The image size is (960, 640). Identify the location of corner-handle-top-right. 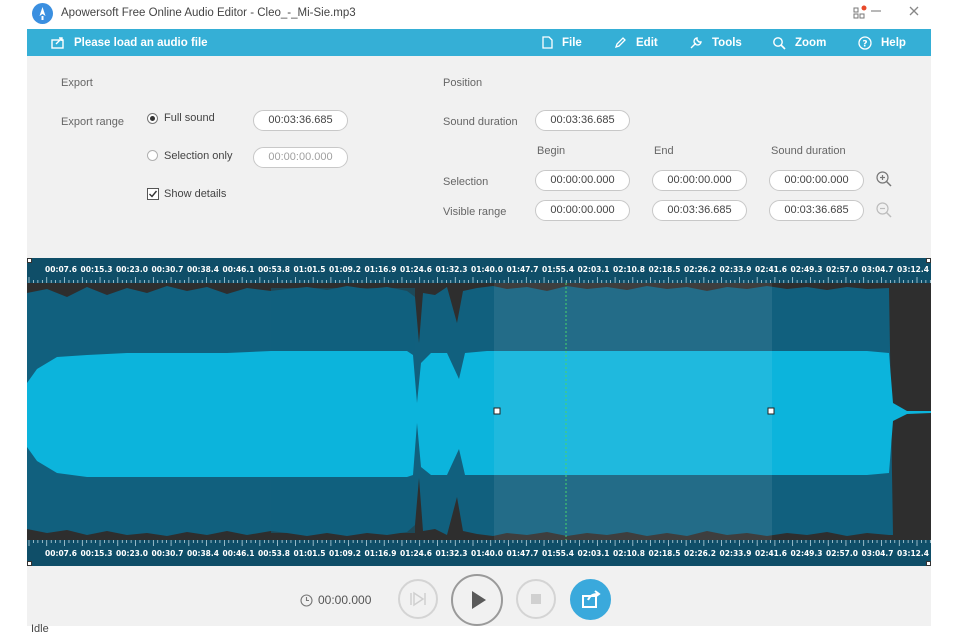
(928, 260).